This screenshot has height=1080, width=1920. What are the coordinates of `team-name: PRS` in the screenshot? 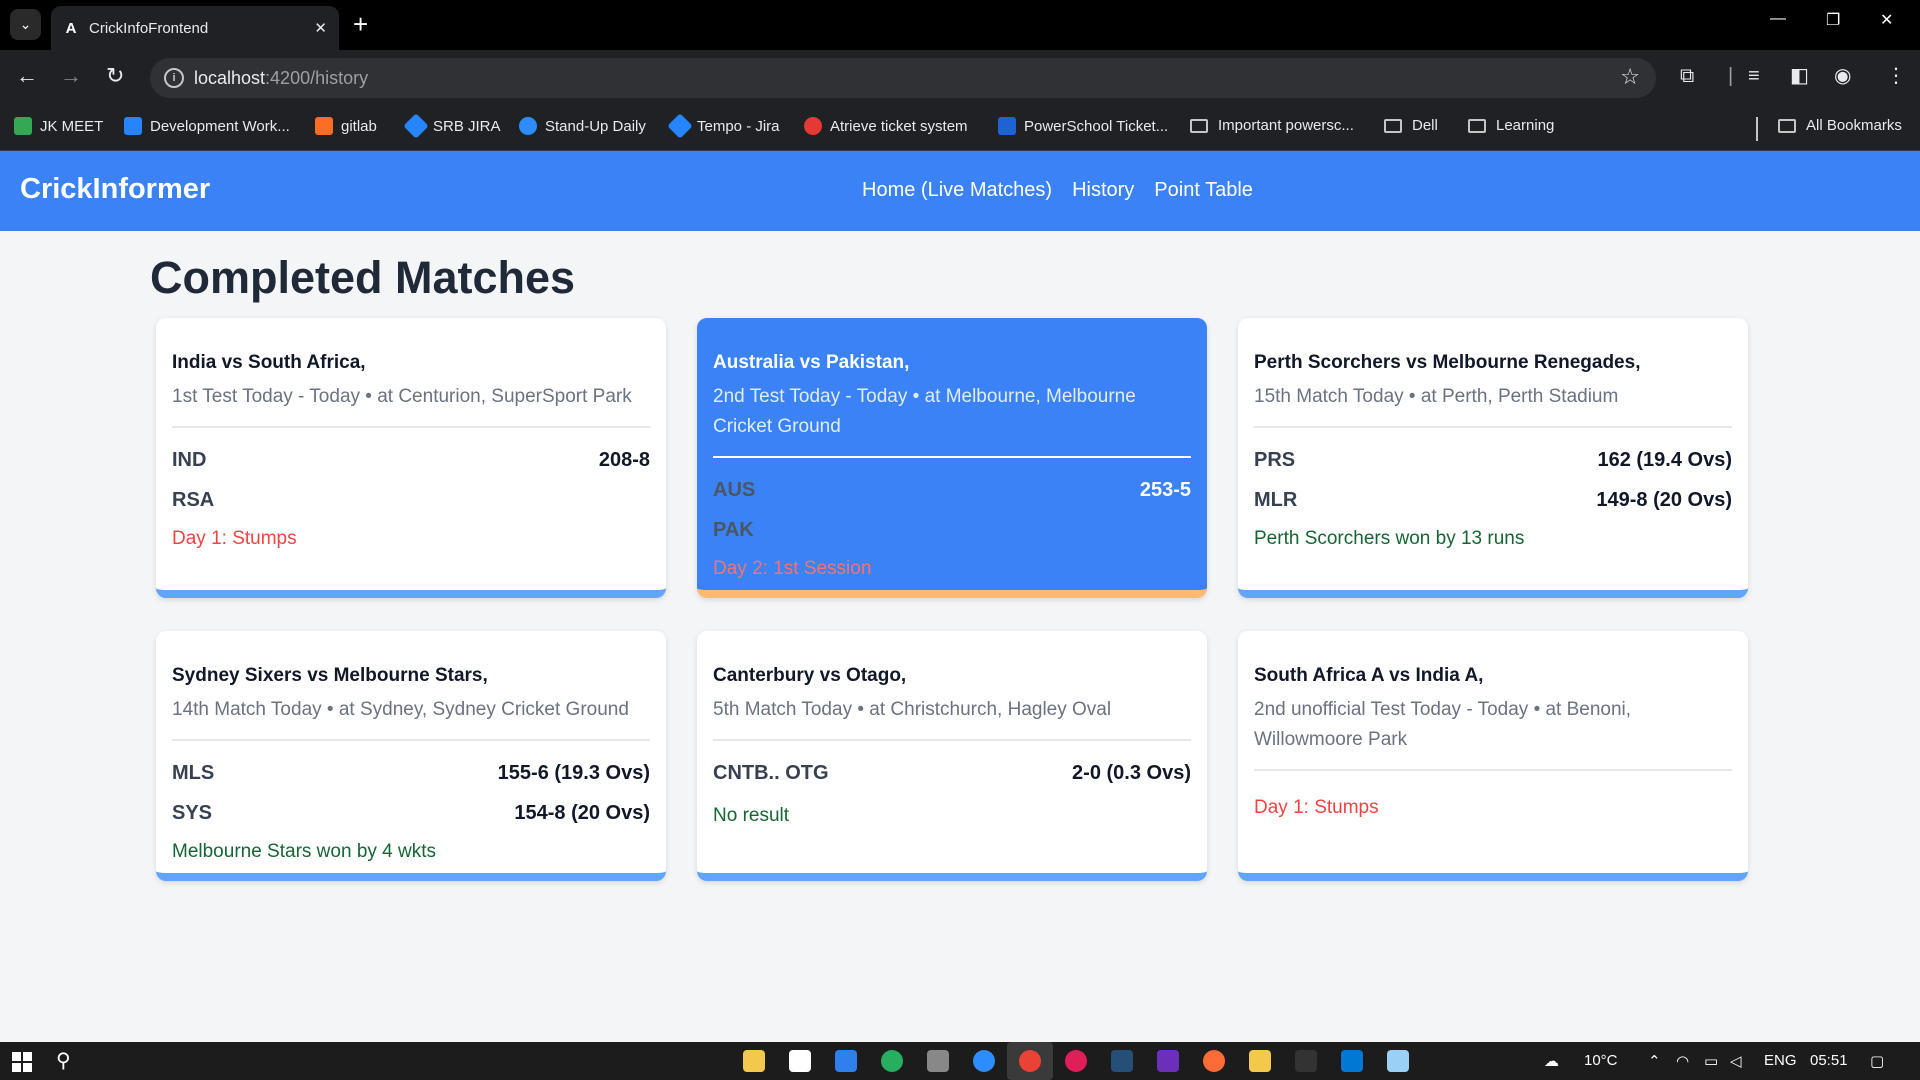 It's located at (1275, 459).